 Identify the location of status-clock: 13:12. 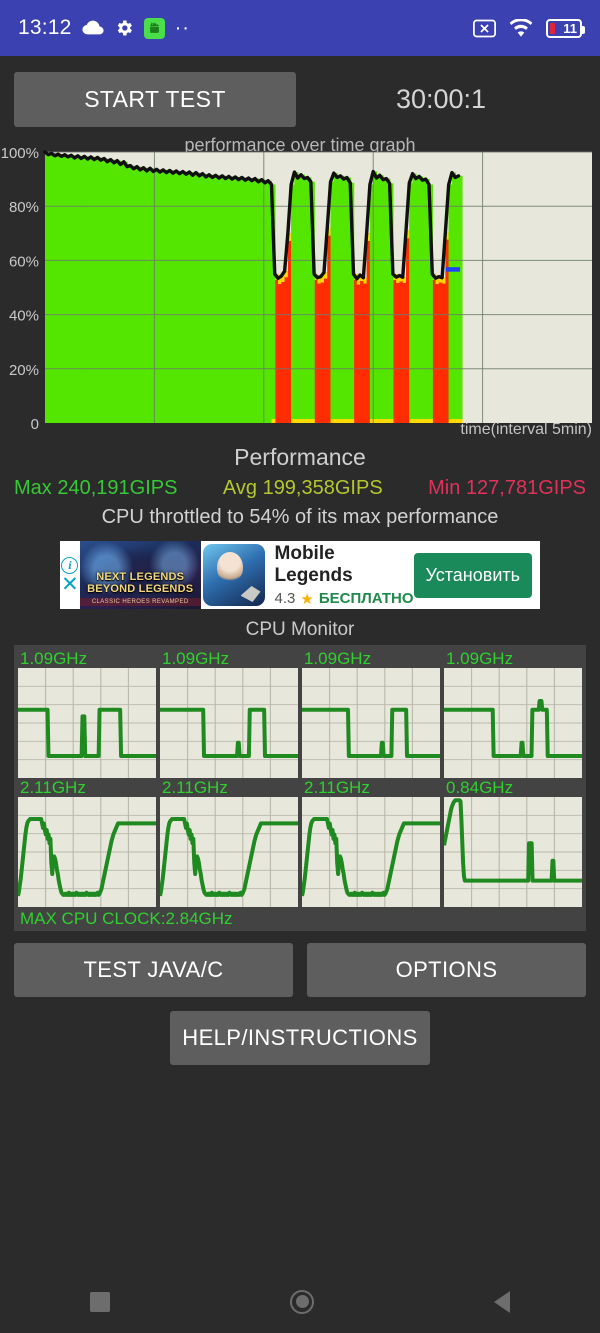
(45, 27).